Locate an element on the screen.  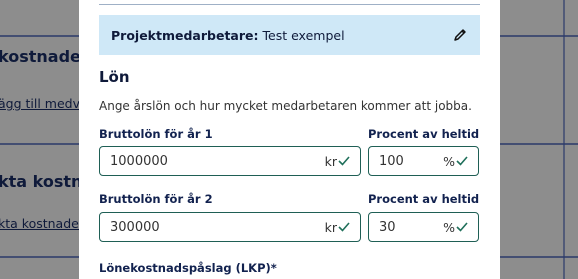
percent-year1-input: 100 % is located at coordinates (423, 161).